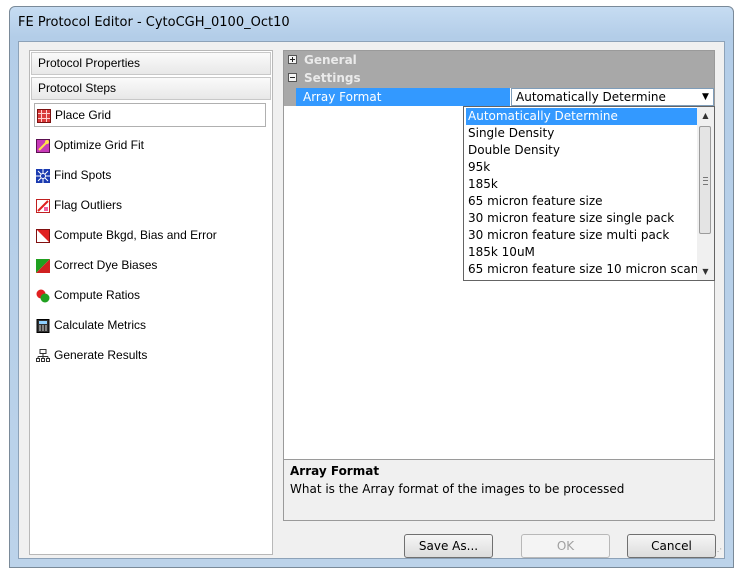 This screenshot has height=572, width=740. I want to click on dropdown-scrollbar: ▲ ▼, so click(705, 193).